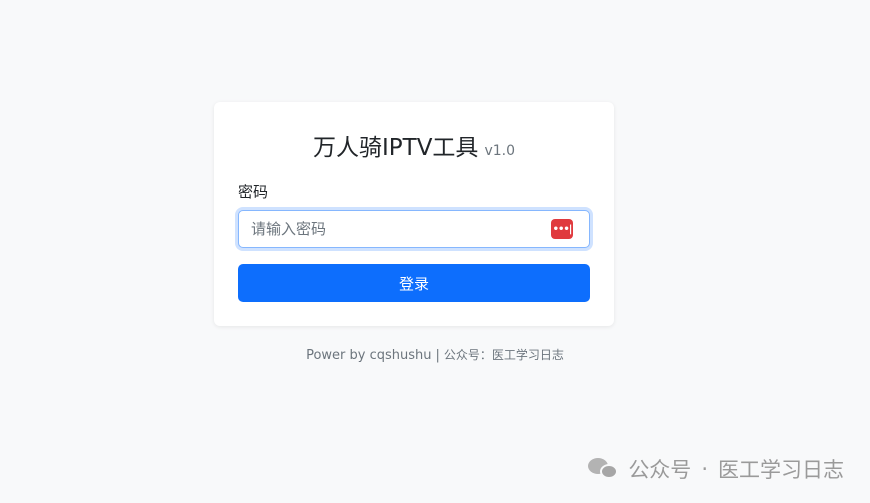 This screenshot has height=503, width=870. Describe the element at coordinates (396, 148) in the screenshot. I see `page-title: 万人骑IPTV工具` at that location.